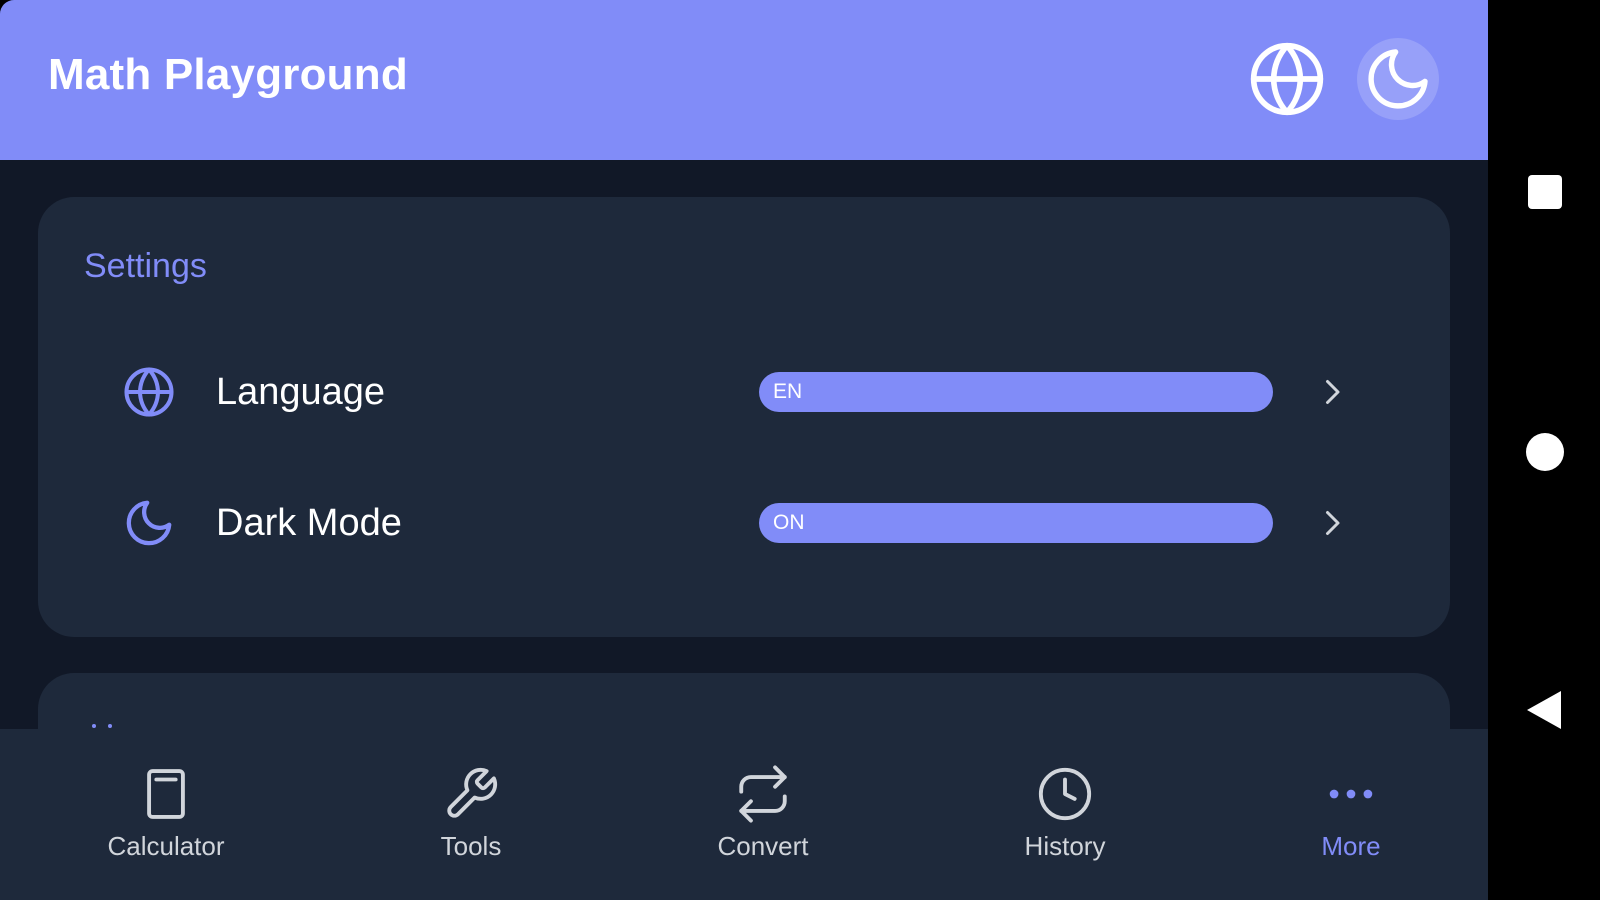  What do you see at coordinates (1065, 846) in the screenshot?
I see `nav-label-history: History` at bounding box center [1065, 846].